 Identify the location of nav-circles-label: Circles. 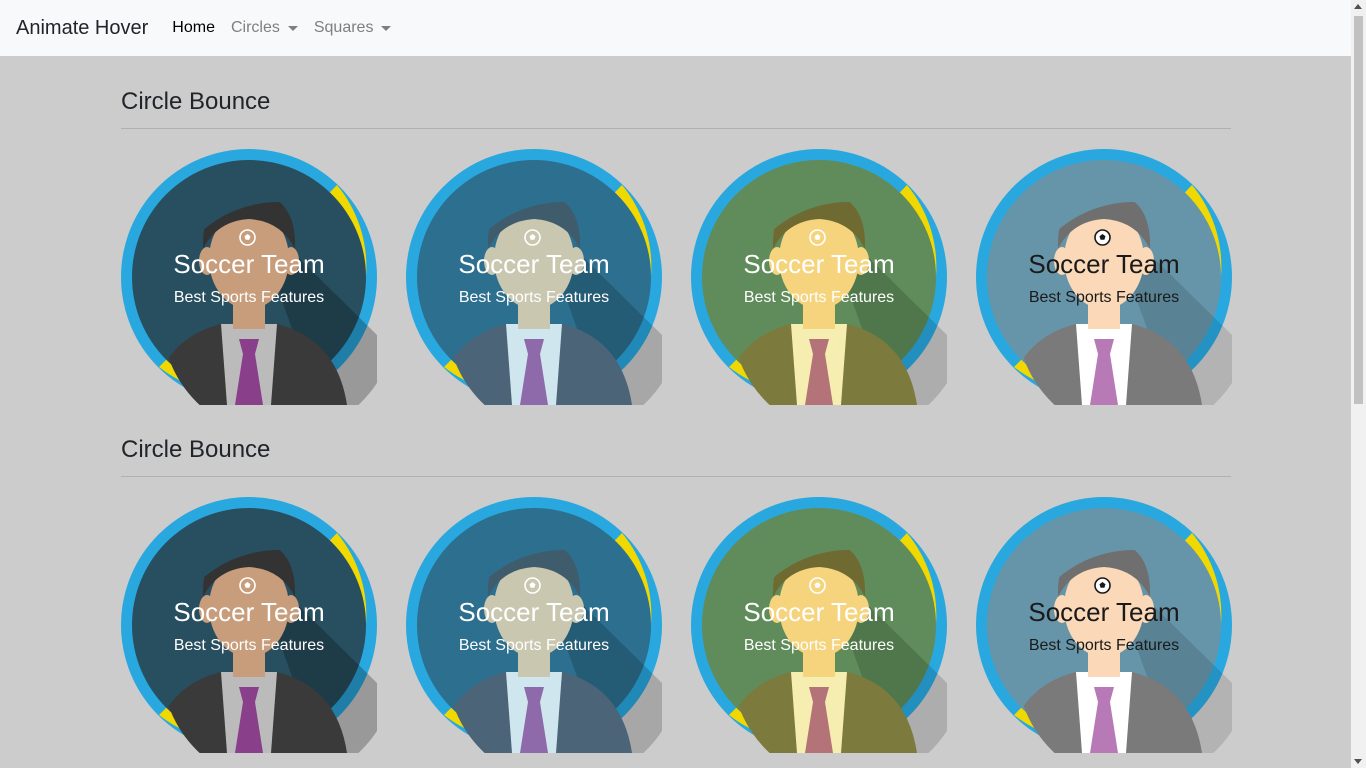
(255, 27).